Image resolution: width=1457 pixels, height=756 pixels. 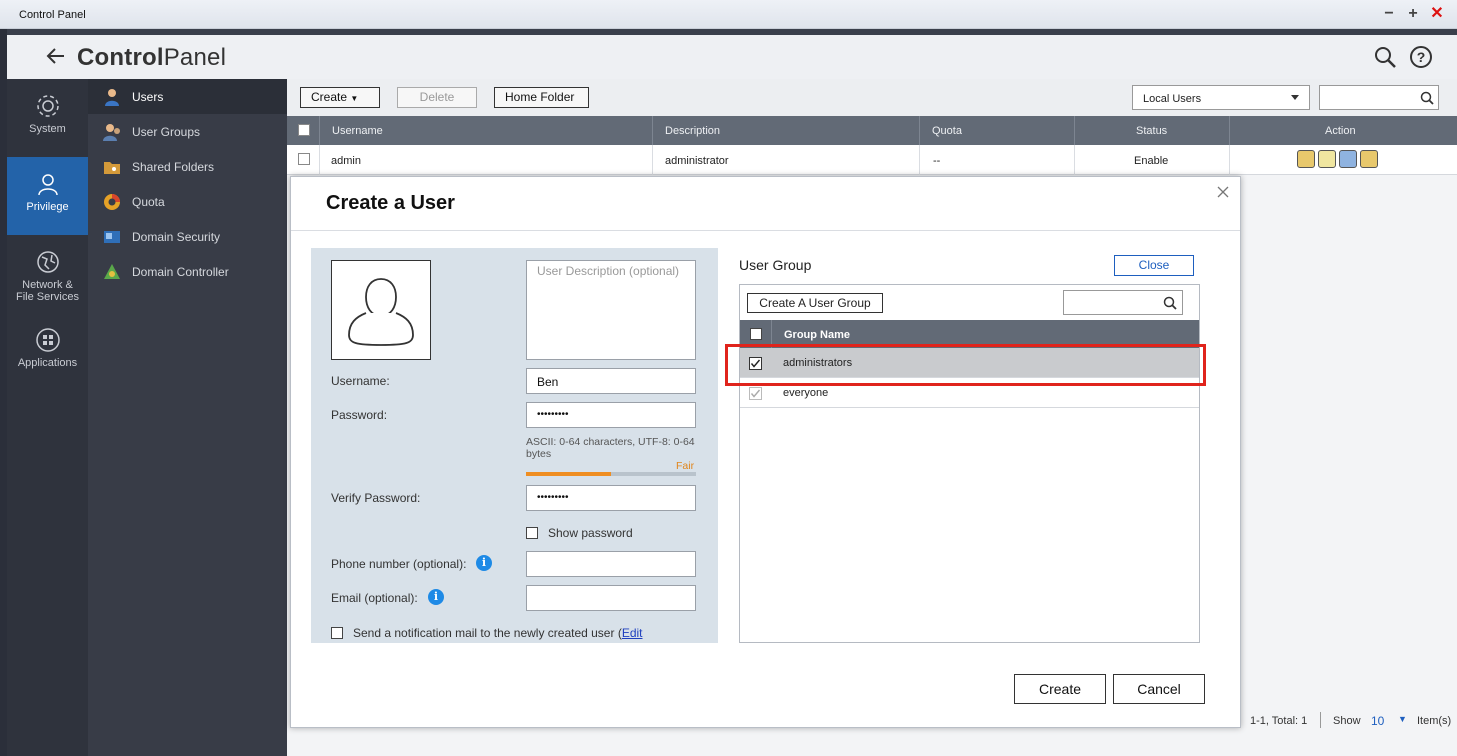 I want to click on username-input: Ben, so click(x=611, y=381).